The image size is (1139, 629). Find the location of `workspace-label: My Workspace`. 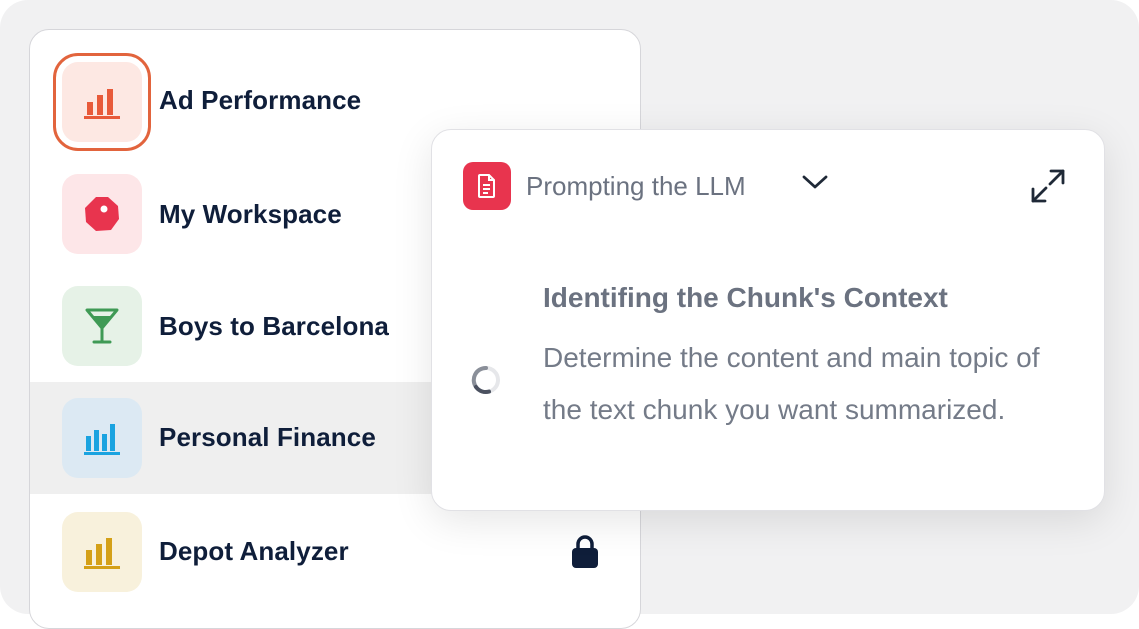

workspace-label: My Workspace is located at coordinates (250, 214).